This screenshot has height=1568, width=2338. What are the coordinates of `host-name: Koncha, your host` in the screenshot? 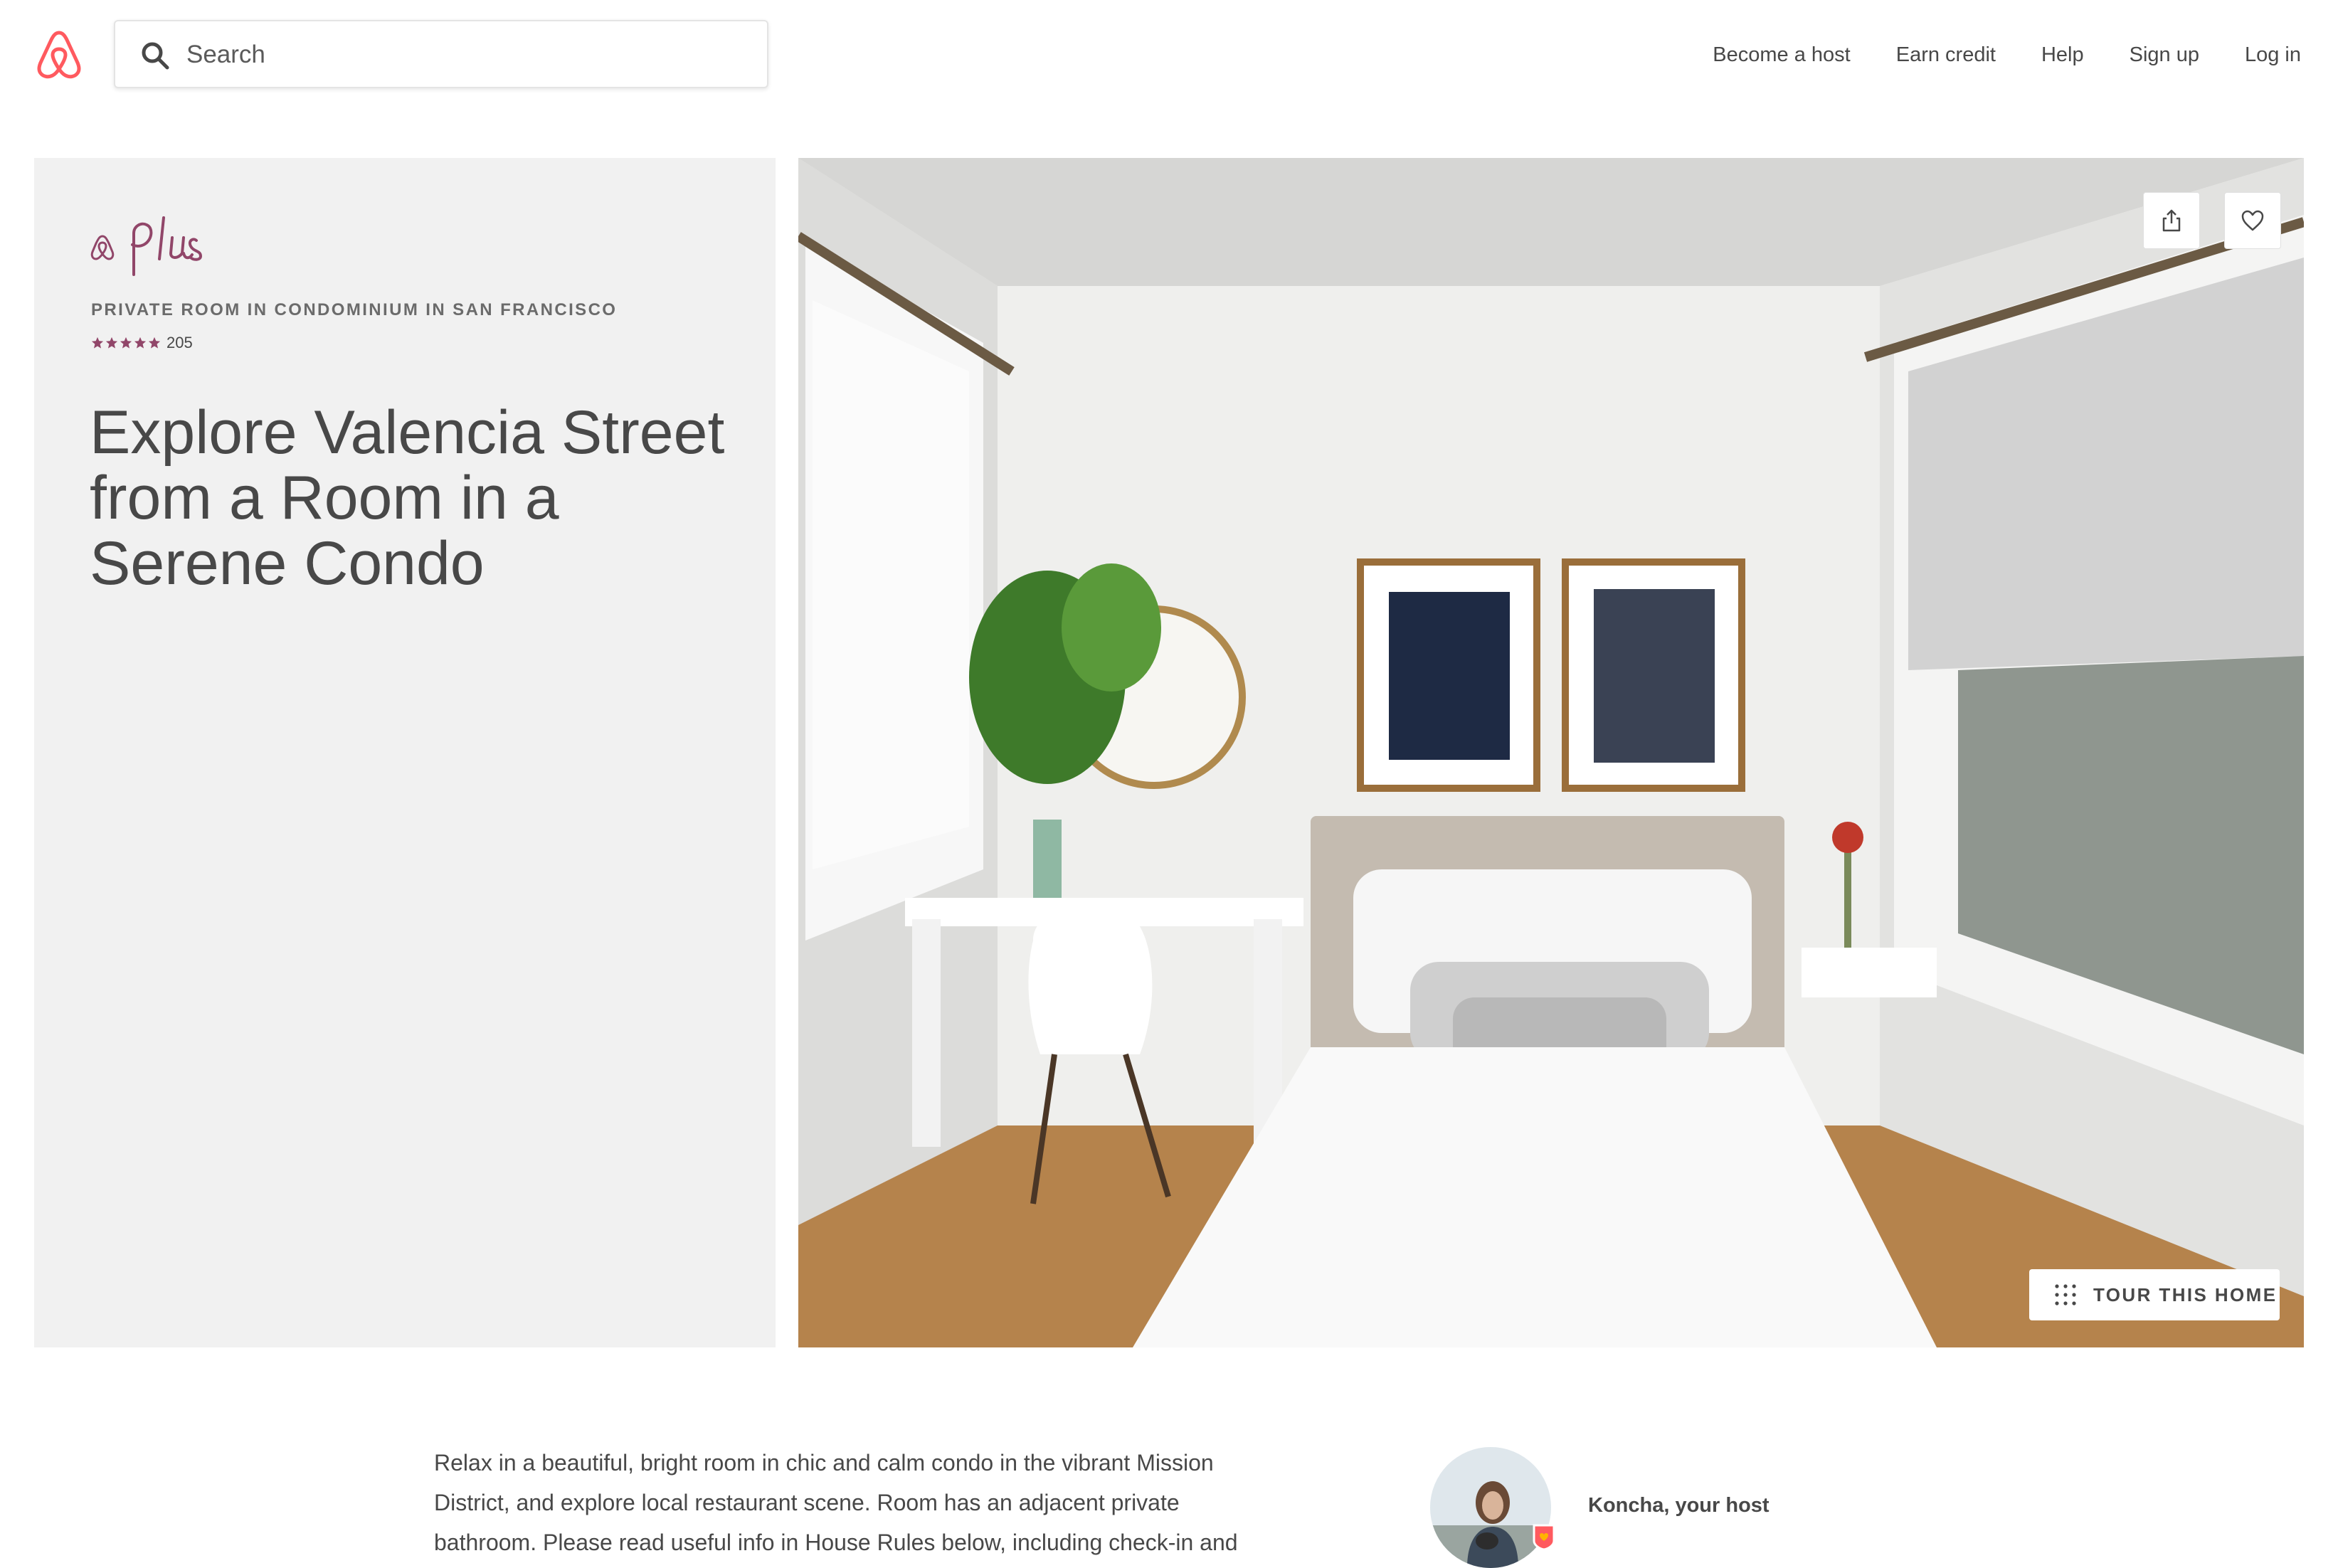 It's located at (1679, 1506).